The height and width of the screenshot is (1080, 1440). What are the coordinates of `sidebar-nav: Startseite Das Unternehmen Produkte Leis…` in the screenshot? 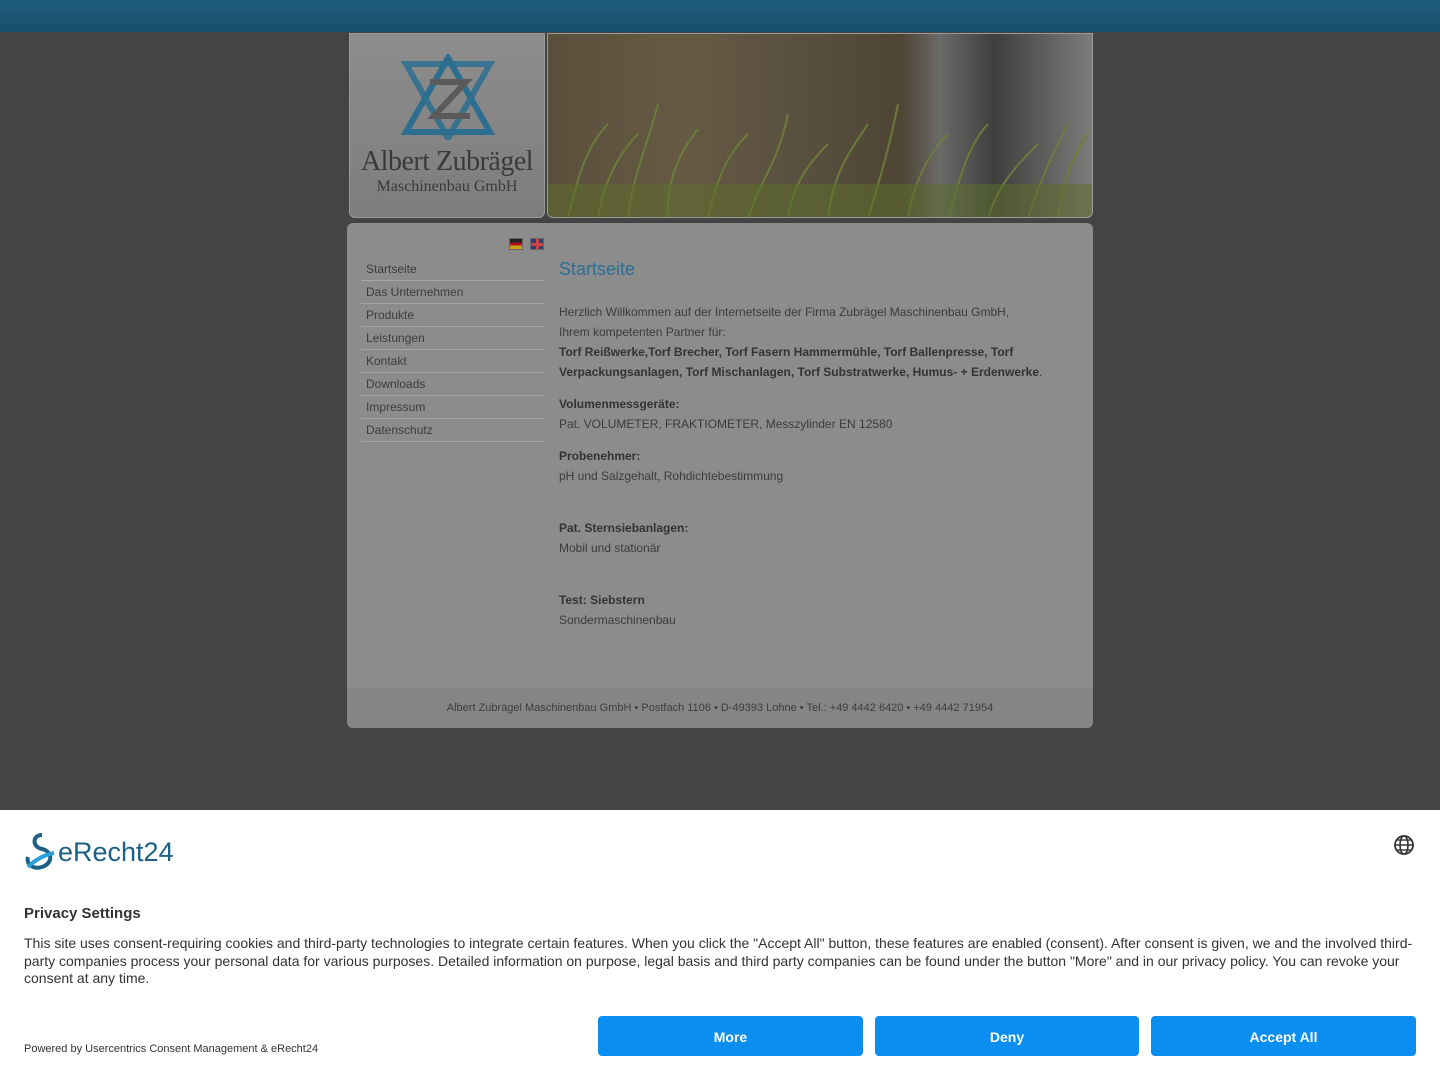 It's located at (453, 350).